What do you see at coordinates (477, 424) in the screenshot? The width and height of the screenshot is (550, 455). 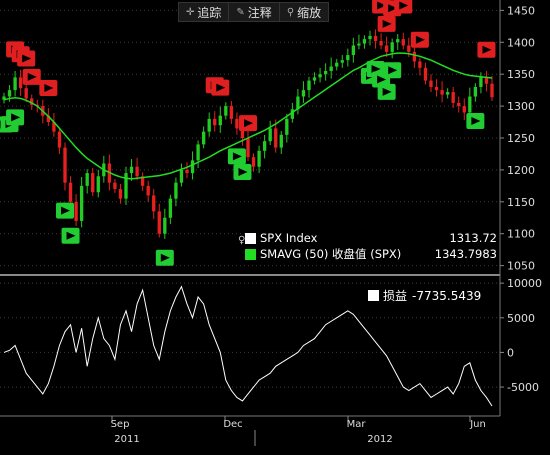 I see `month-label: Jun` at bounding box center [477, 424].